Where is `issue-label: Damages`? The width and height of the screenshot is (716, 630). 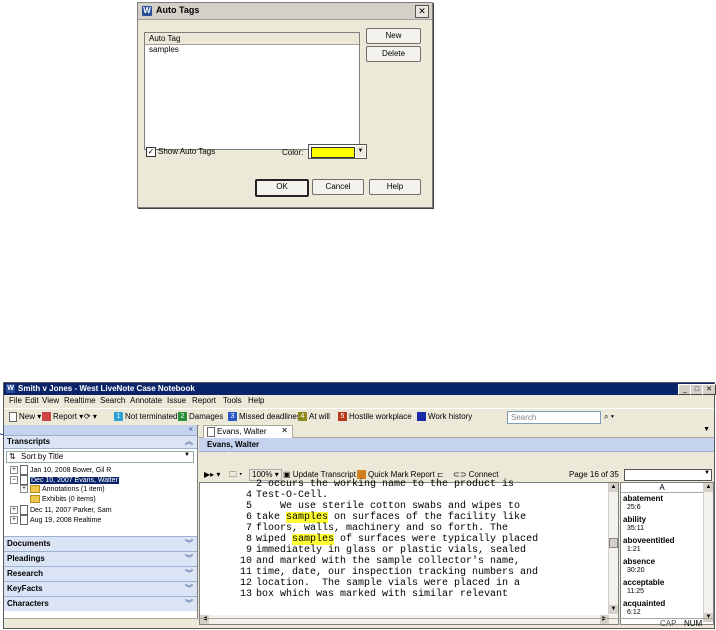
issue-label: Damages is located at coordinates (206, 416).